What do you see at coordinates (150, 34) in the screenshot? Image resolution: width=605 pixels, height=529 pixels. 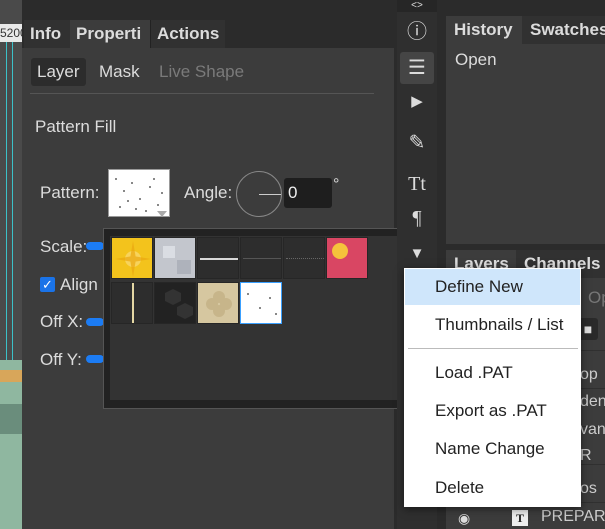 I see `tab-separator` at bounding box center [150, 34].